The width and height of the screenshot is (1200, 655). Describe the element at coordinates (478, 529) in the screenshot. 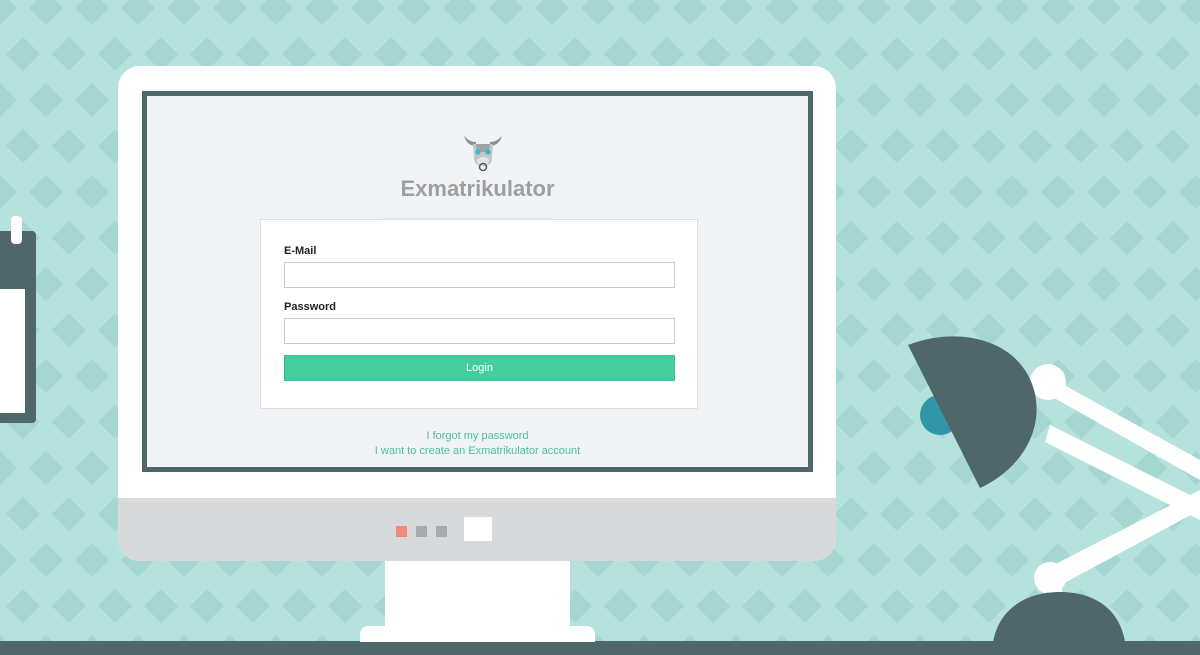

I see `monitor-home-button` at that location.